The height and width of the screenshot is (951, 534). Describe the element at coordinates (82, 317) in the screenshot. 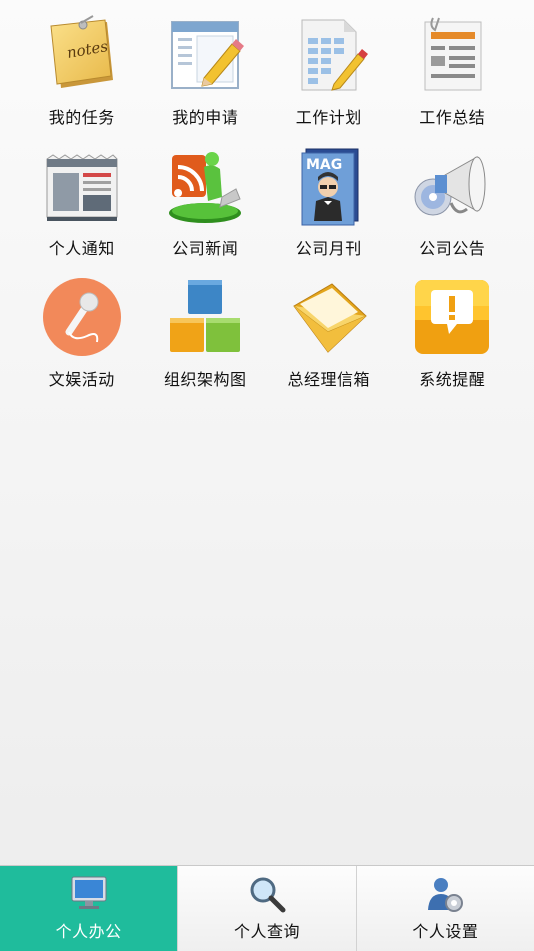

I see `microphone-icon` at that location.